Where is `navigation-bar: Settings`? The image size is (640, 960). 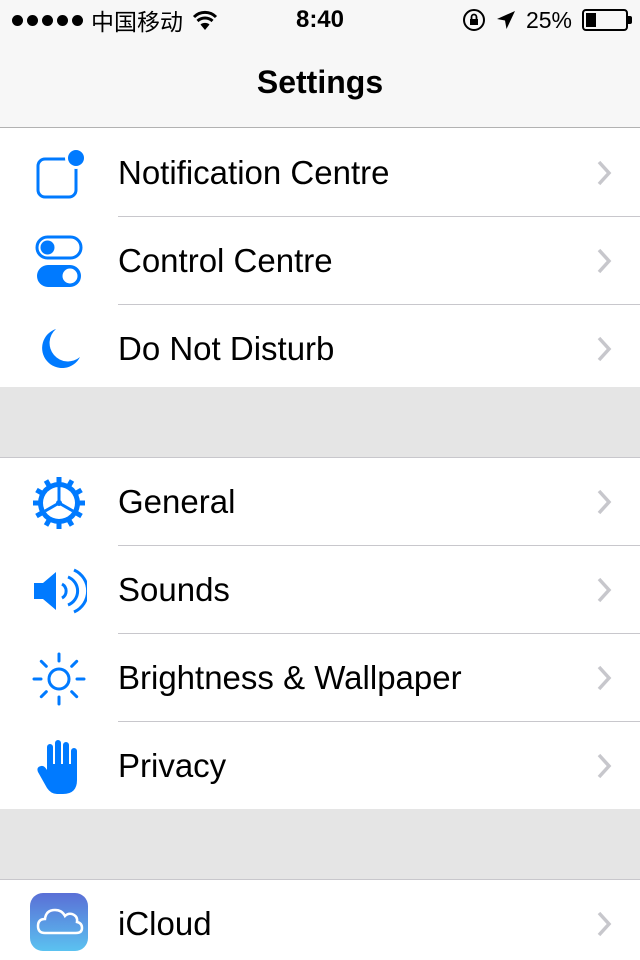
navigation-bar: Settings is located at coordinates (320, 84).